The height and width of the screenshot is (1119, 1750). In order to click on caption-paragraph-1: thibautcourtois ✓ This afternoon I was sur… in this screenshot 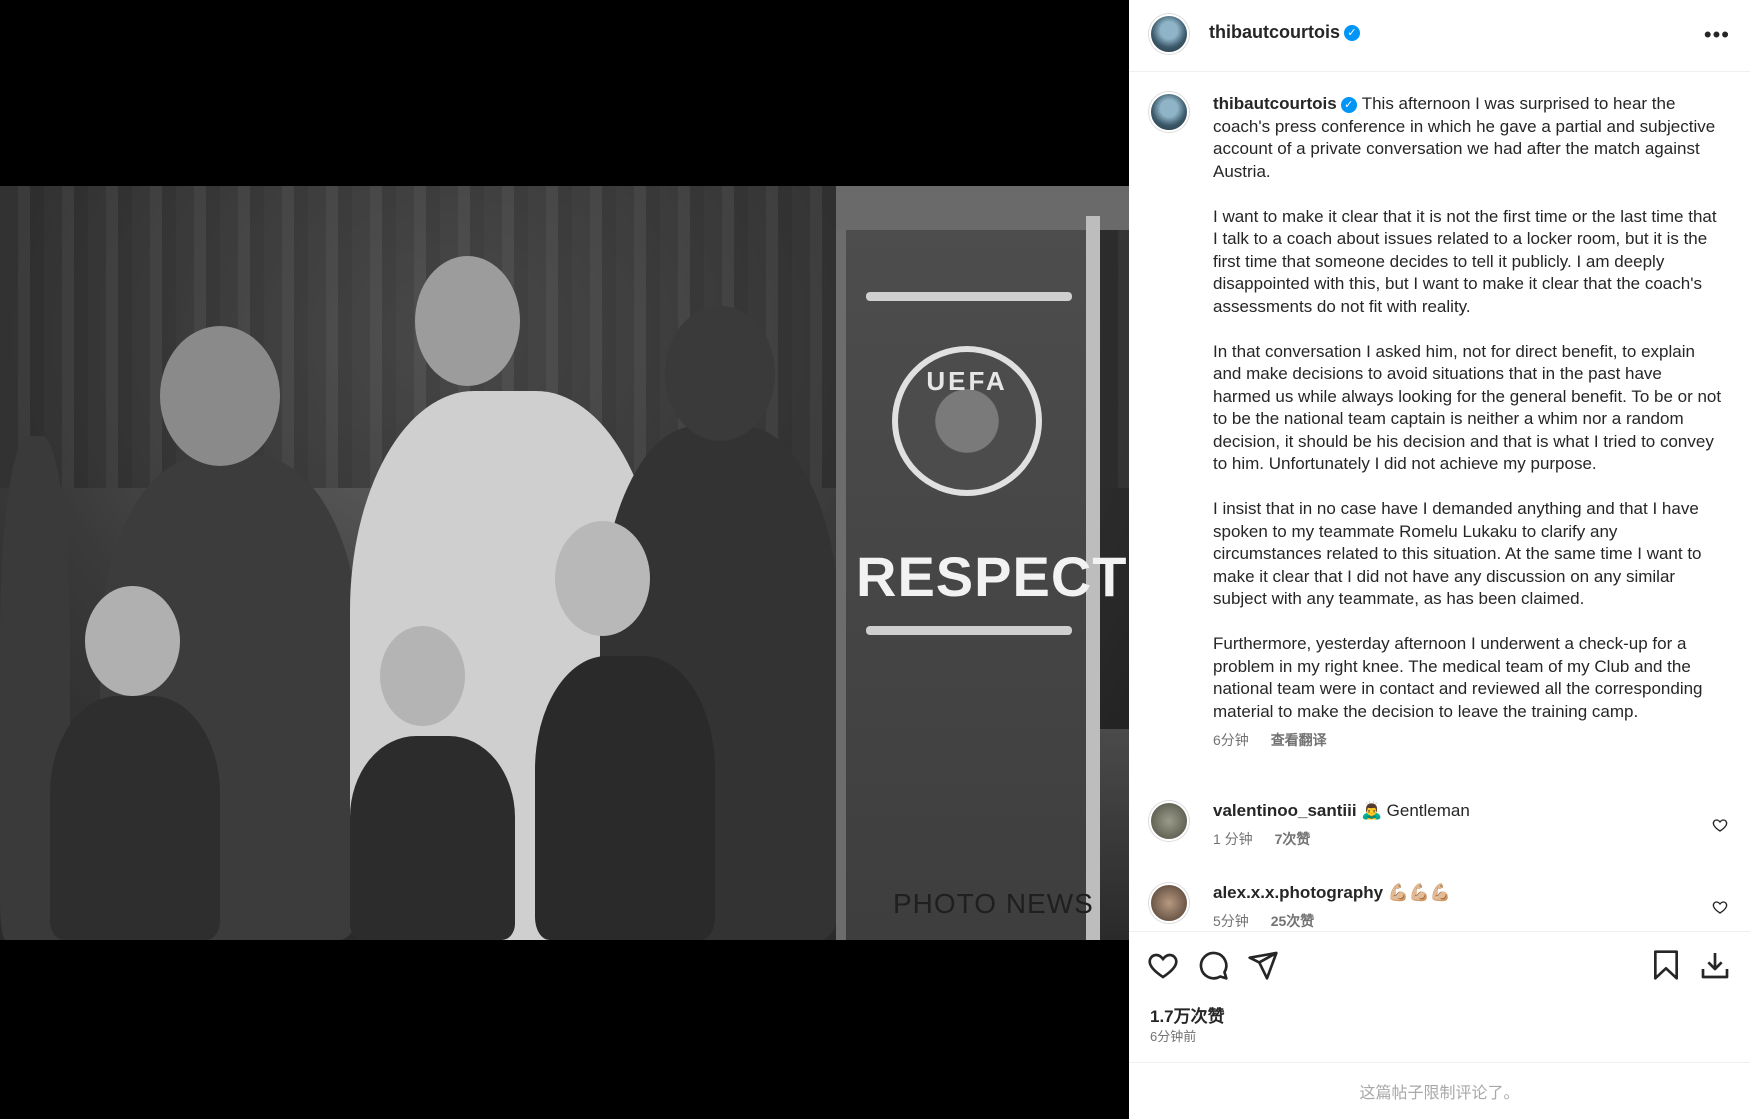, I will do `click(1468, 138)`.